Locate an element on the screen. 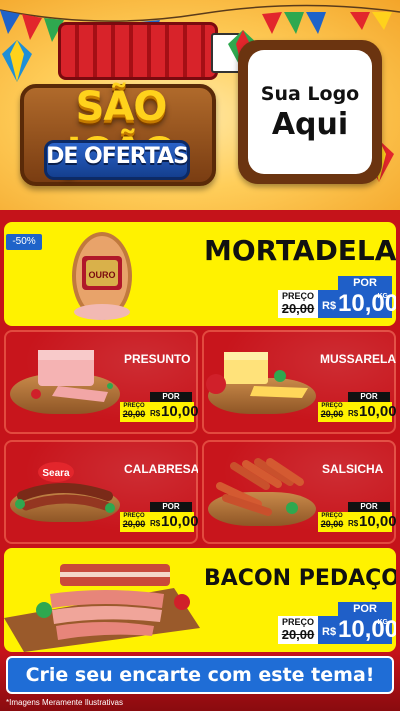 This screenshot has height=711, width=400. mussarela-image is located at coordinates (257, 375).